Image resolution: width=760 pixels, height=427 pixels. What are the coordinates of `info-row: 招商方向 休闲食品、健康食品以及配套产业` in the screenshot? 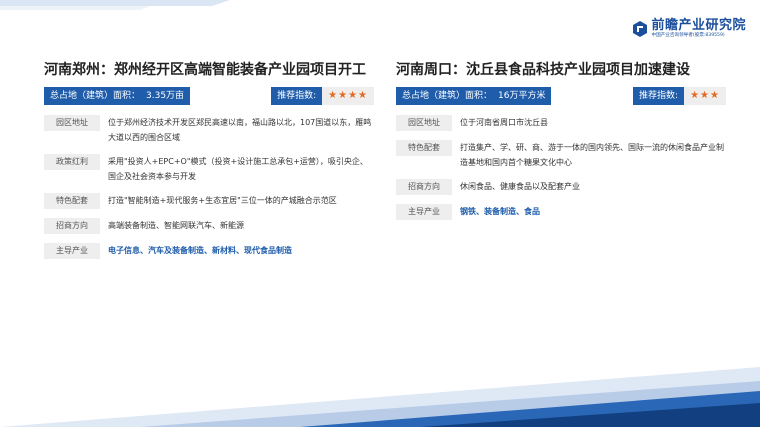 It's located at (561, 187).